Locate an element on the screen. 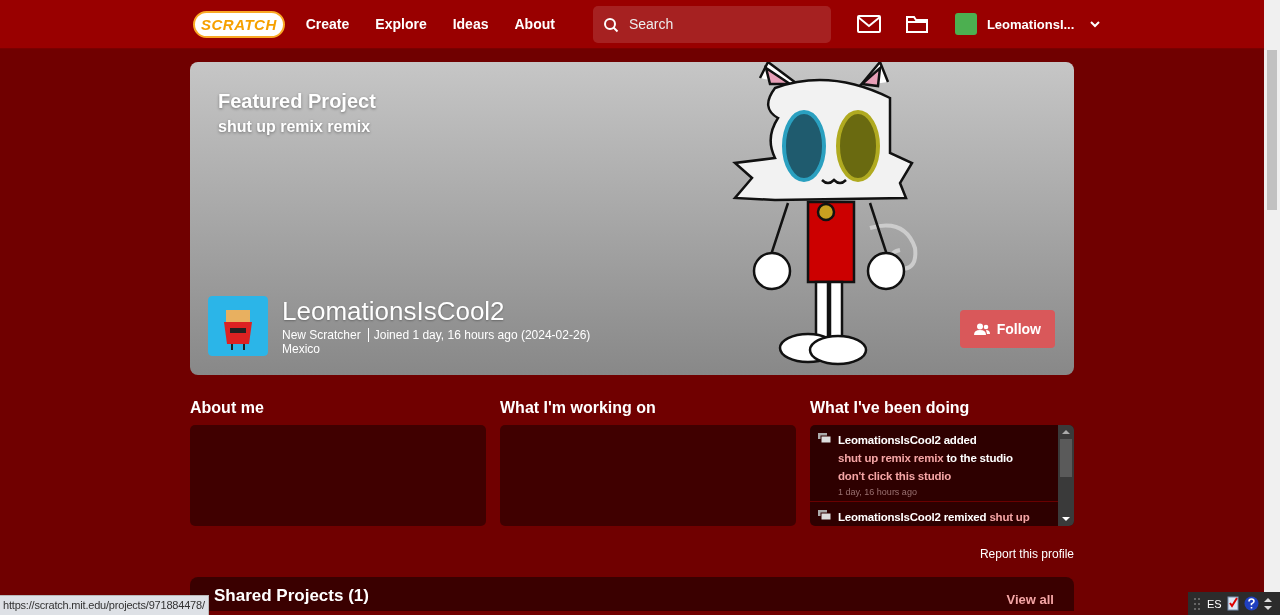  envelope-icon is located at coordinates (868, 24).